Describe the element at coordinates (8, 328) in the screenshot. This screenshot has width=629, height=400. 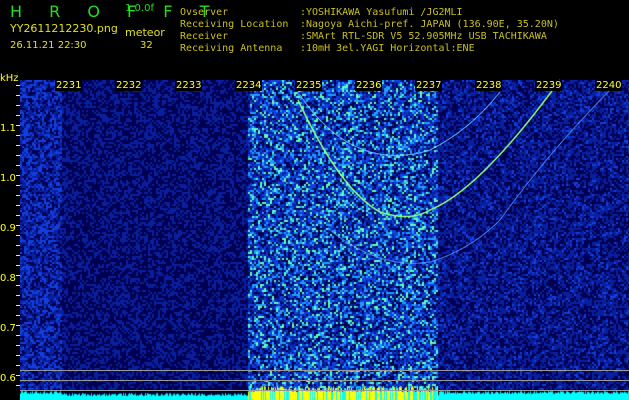
I see `y-tick-label: 0.7` at that location.